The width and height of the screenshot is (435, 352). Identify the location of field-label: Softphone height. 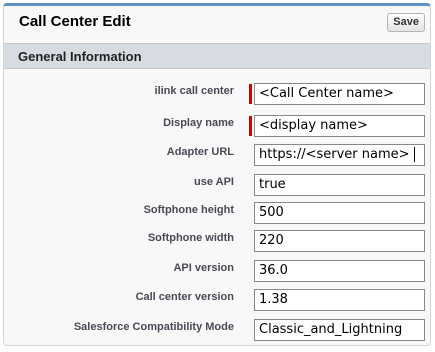
(188, 210).